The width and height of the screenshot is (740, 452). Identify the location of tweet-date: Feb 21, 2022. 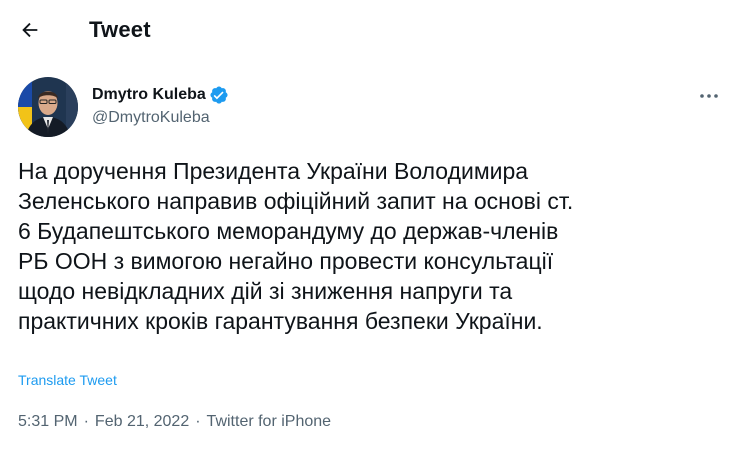
(142, 422).